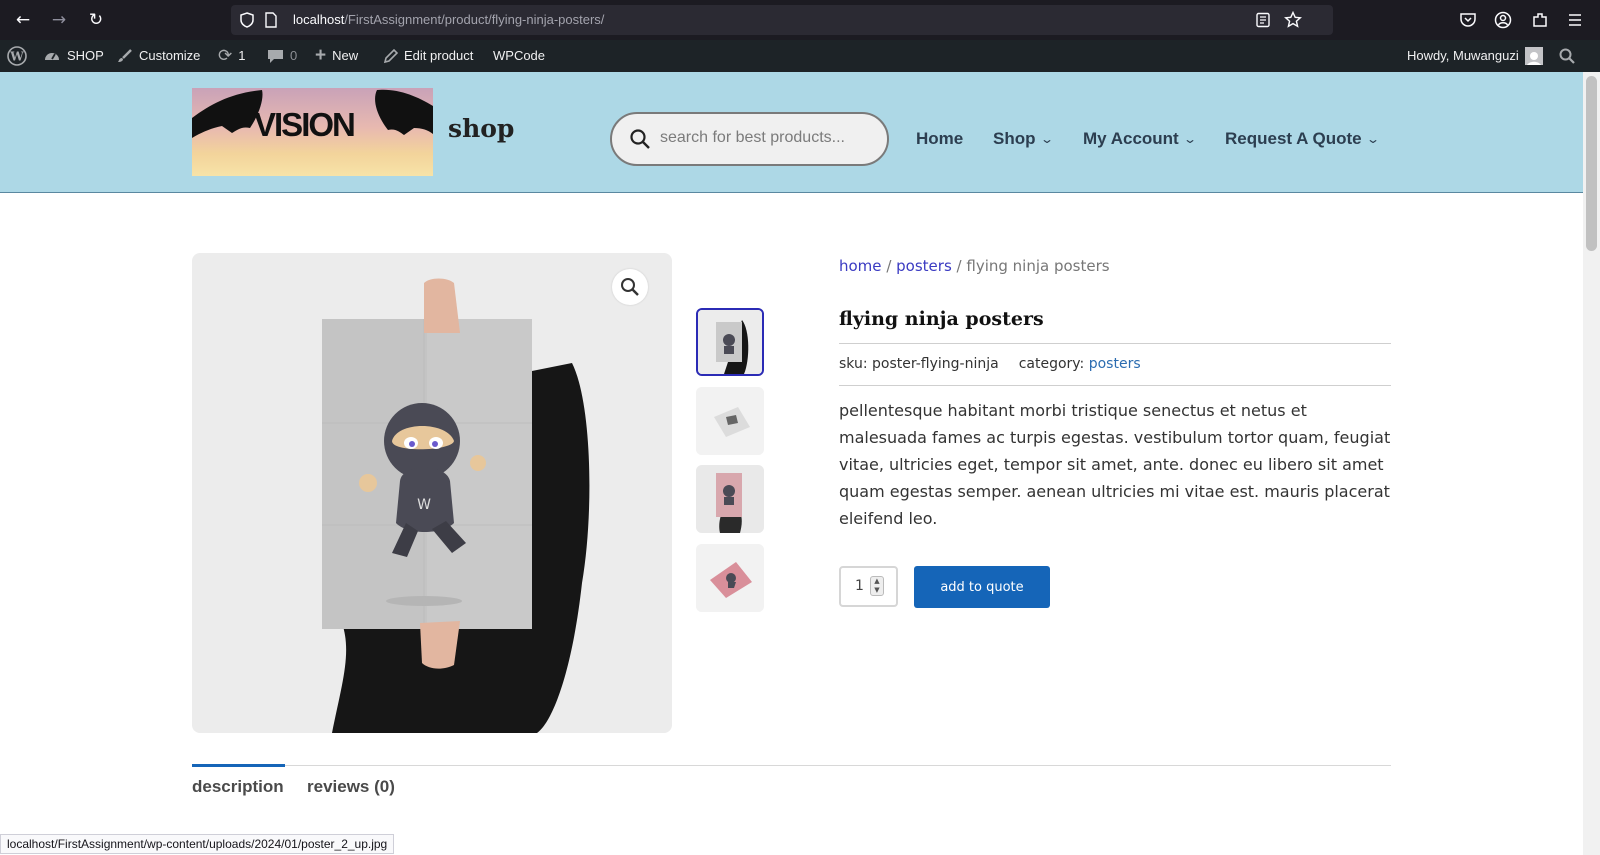  I want to click on site-logo: VISION, so click(312, 132).